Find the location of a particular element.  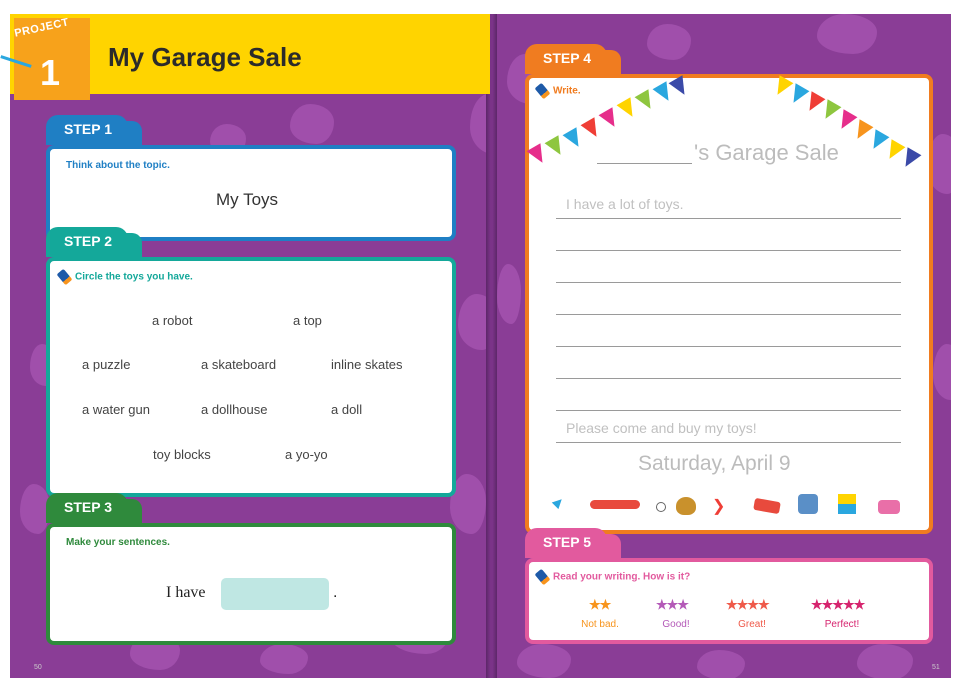

model-sentence-2: Please come and buy my toys! is located at coordinates (661, 428).